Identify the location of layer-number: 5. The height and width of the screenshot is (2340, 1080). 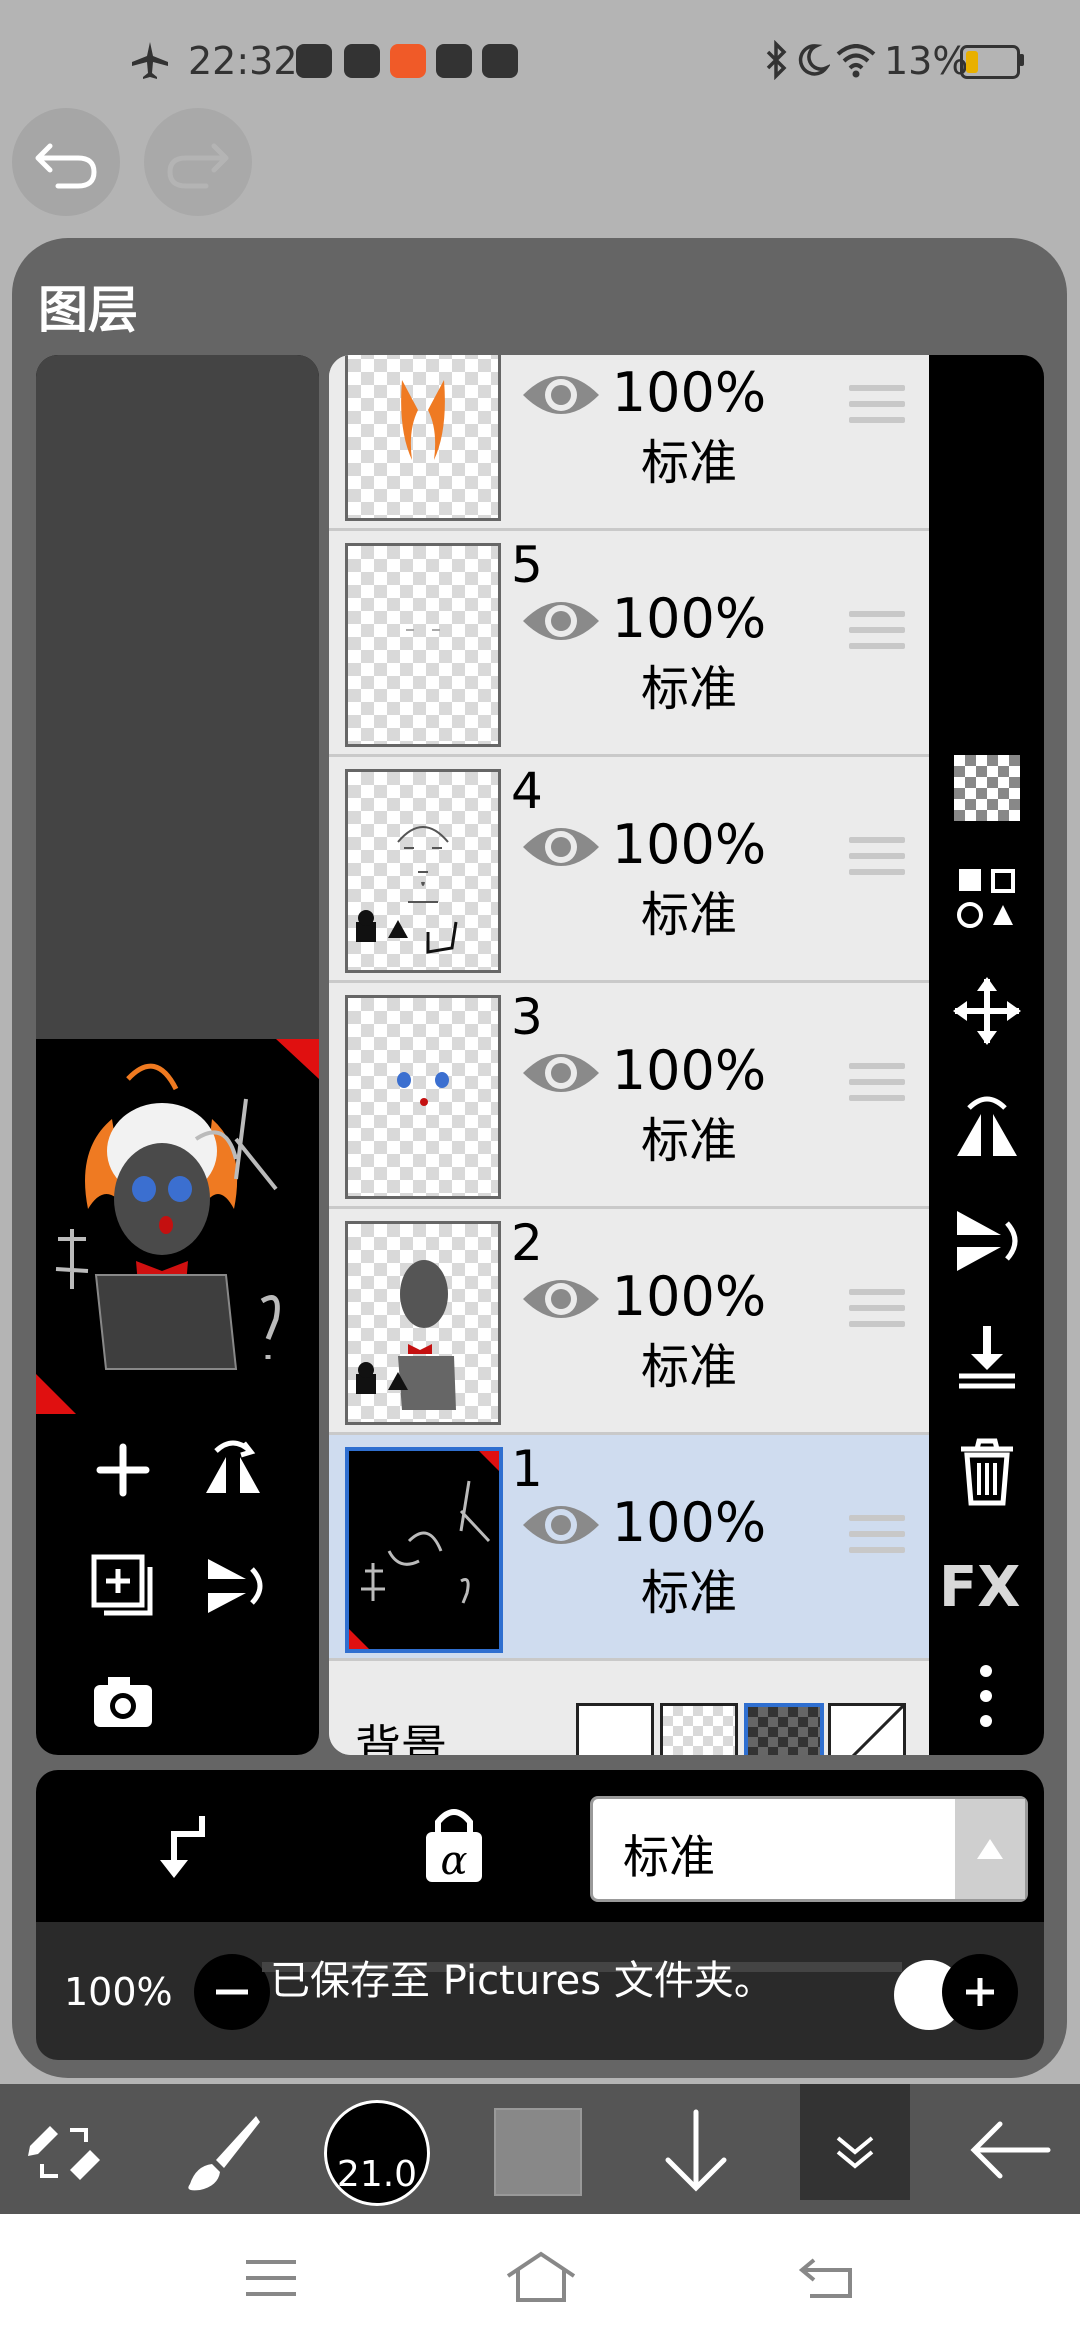
(527, 565).